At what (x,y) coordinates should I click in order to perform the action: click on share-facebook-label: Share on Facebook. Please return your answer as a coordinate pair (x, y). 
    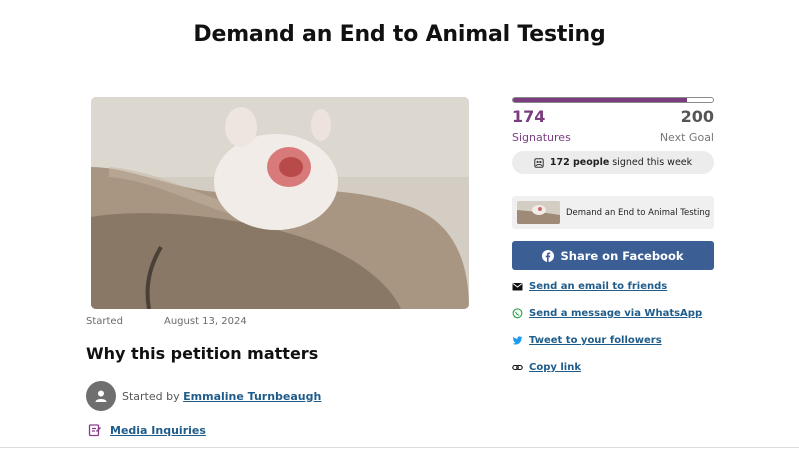
    Looking at the image, I should click on (622, 255).